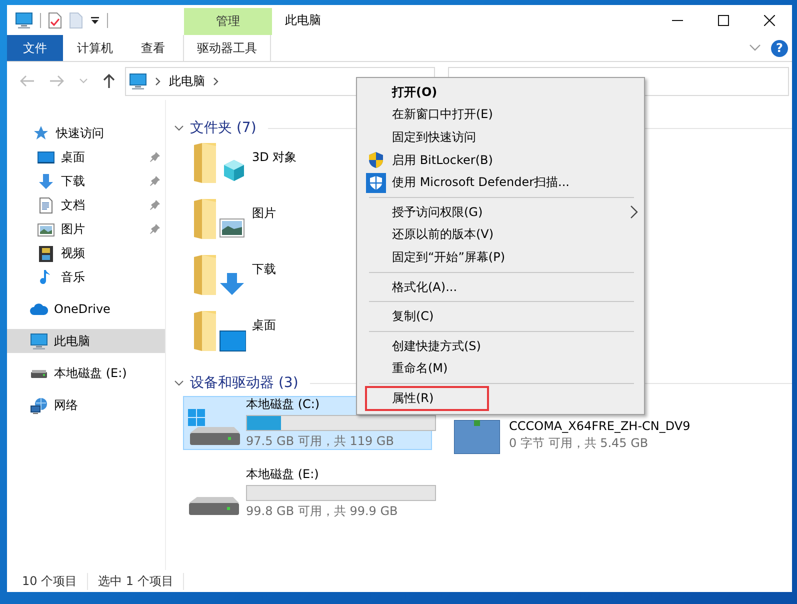 The width and height of the screenshot is (797, 604). Describe the element at coordinates (599, 426) in the screenshot. I see `drive-name: CCCOMA_X64FRE_ZH-CN_DV9` at that location.